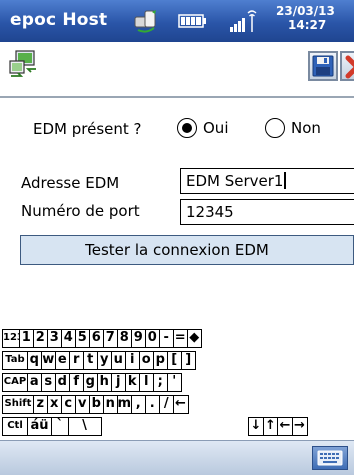 The image size is (354, 475). I want to click on test-connection-button: Tester la connexion EDM, so click(187, 250).